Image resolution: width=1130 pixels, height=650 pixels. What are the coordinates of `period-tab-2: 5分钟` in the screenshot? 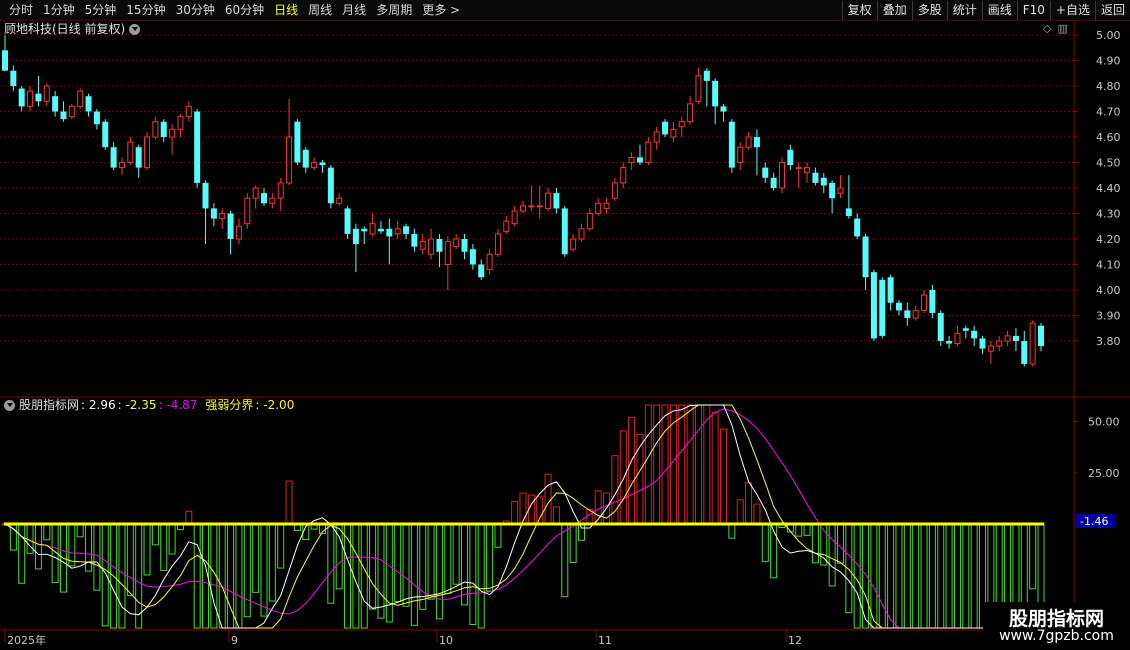 It's located at (101, 10).